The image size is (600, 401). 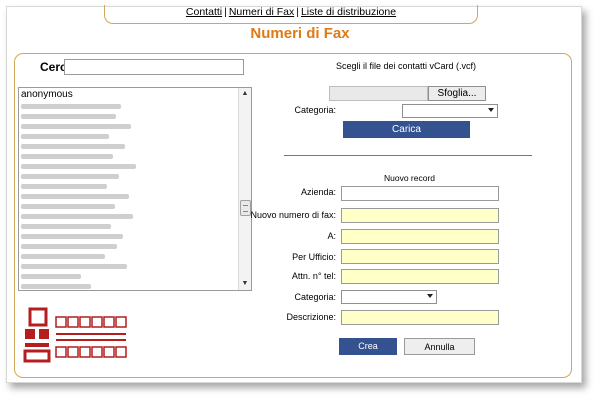 What do you see at coordinates (245, 94) in the screenshot?
I see `scroll-up-icon: ▲` at bounding box center [245, 94].